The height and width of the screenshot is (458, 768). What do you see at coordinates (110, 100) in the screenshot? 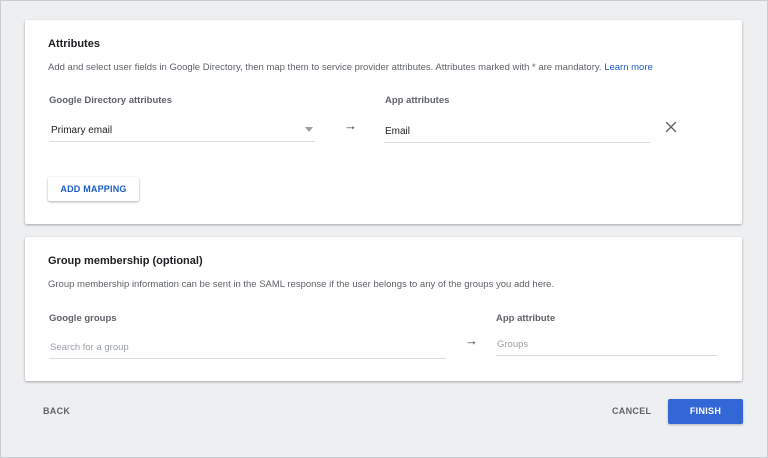
I see `google-directory-attributes-label: Google Directory attributes` at bounding box center [110, 100].